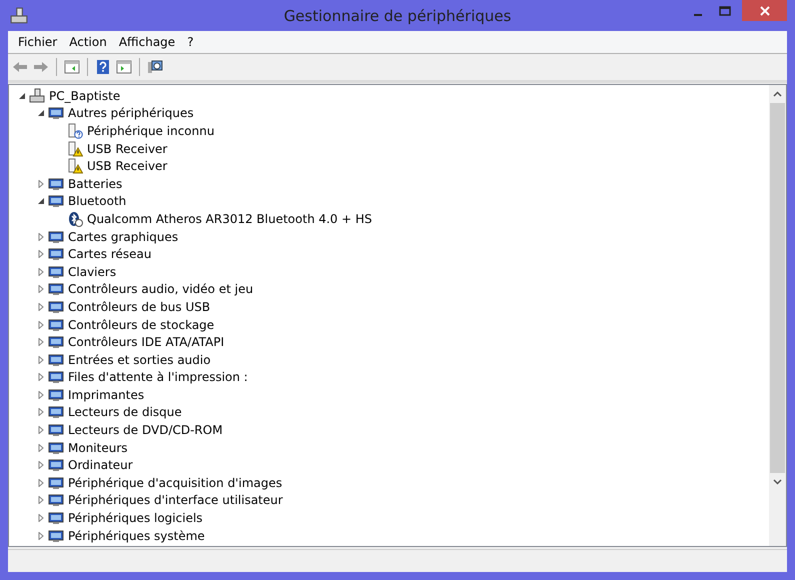 Image resolution: width=795 pixels, height=580 pixels. What do you see at coordinates (139, 360) in the screenshot?
I see `tree-item: Entrées et sorties audio` at bounding box center [139, 360].